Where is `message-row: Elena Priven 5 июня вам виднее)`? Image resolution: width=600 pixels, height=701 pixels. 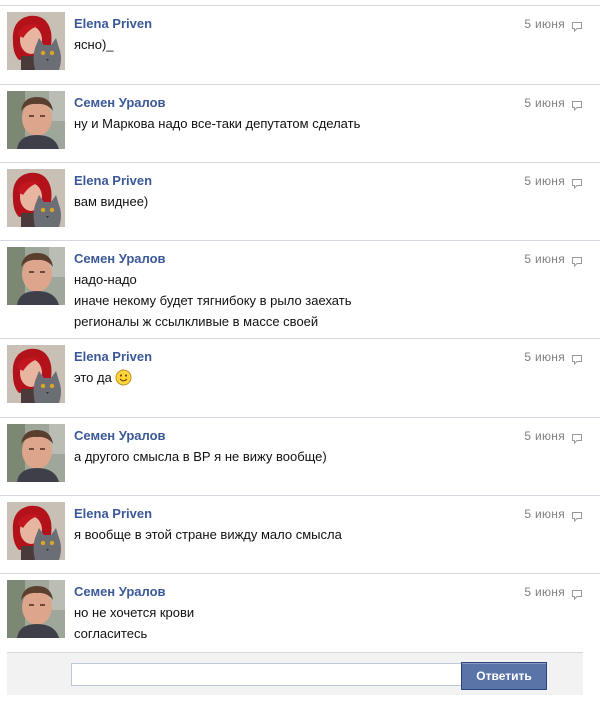
message-row: Elena Priven 5 июня вам виднее) is located at coordinates (300, 201).